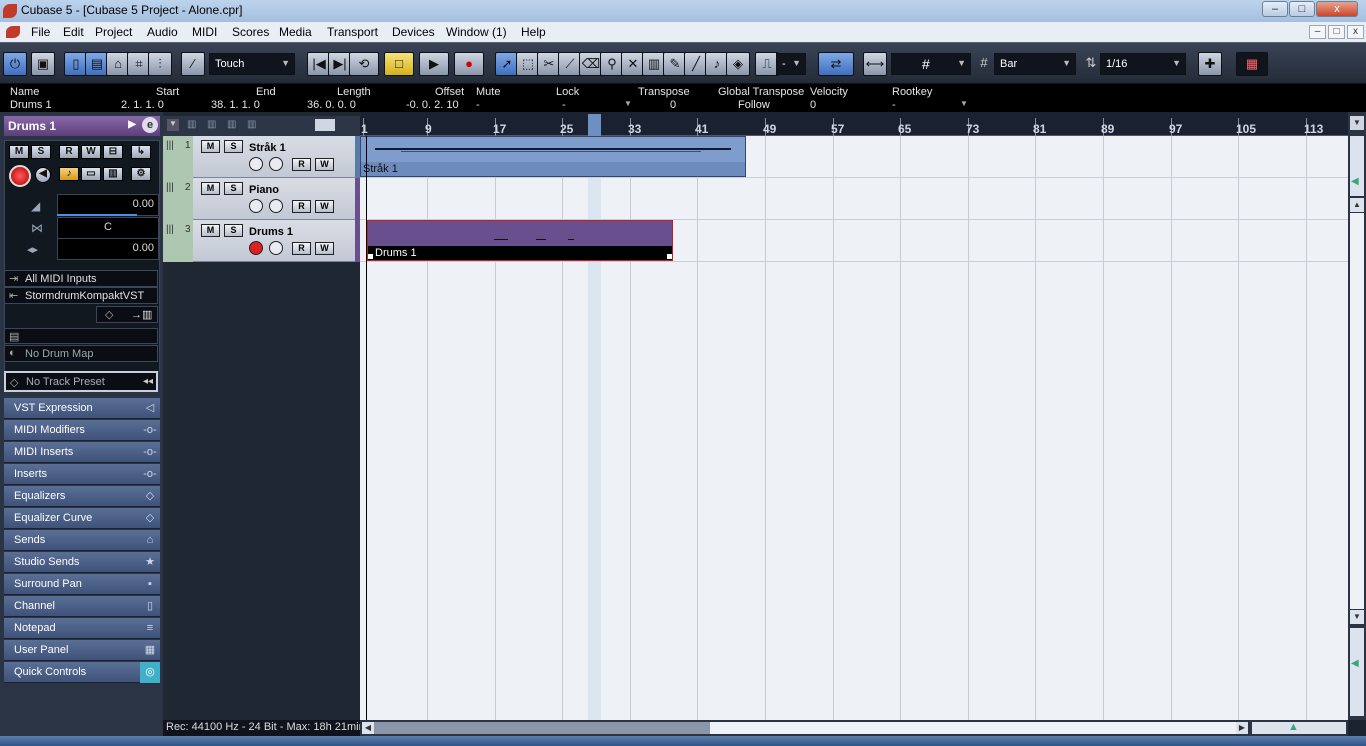 The height and width of the screenshot is (746, 1366). I want to click on section-quick-controls: Quick Controls ◎, so click(82, 672).